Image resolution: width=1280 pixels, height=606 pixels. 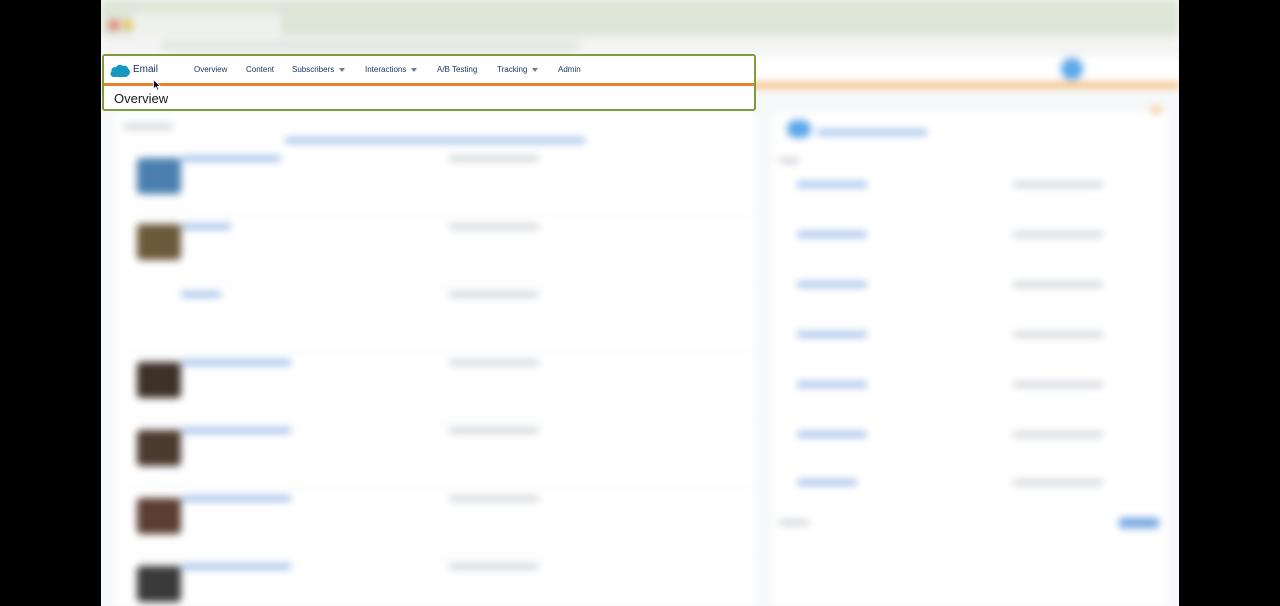 I want to click on nav-tracking: Tracking, so click(x=518, y=69).